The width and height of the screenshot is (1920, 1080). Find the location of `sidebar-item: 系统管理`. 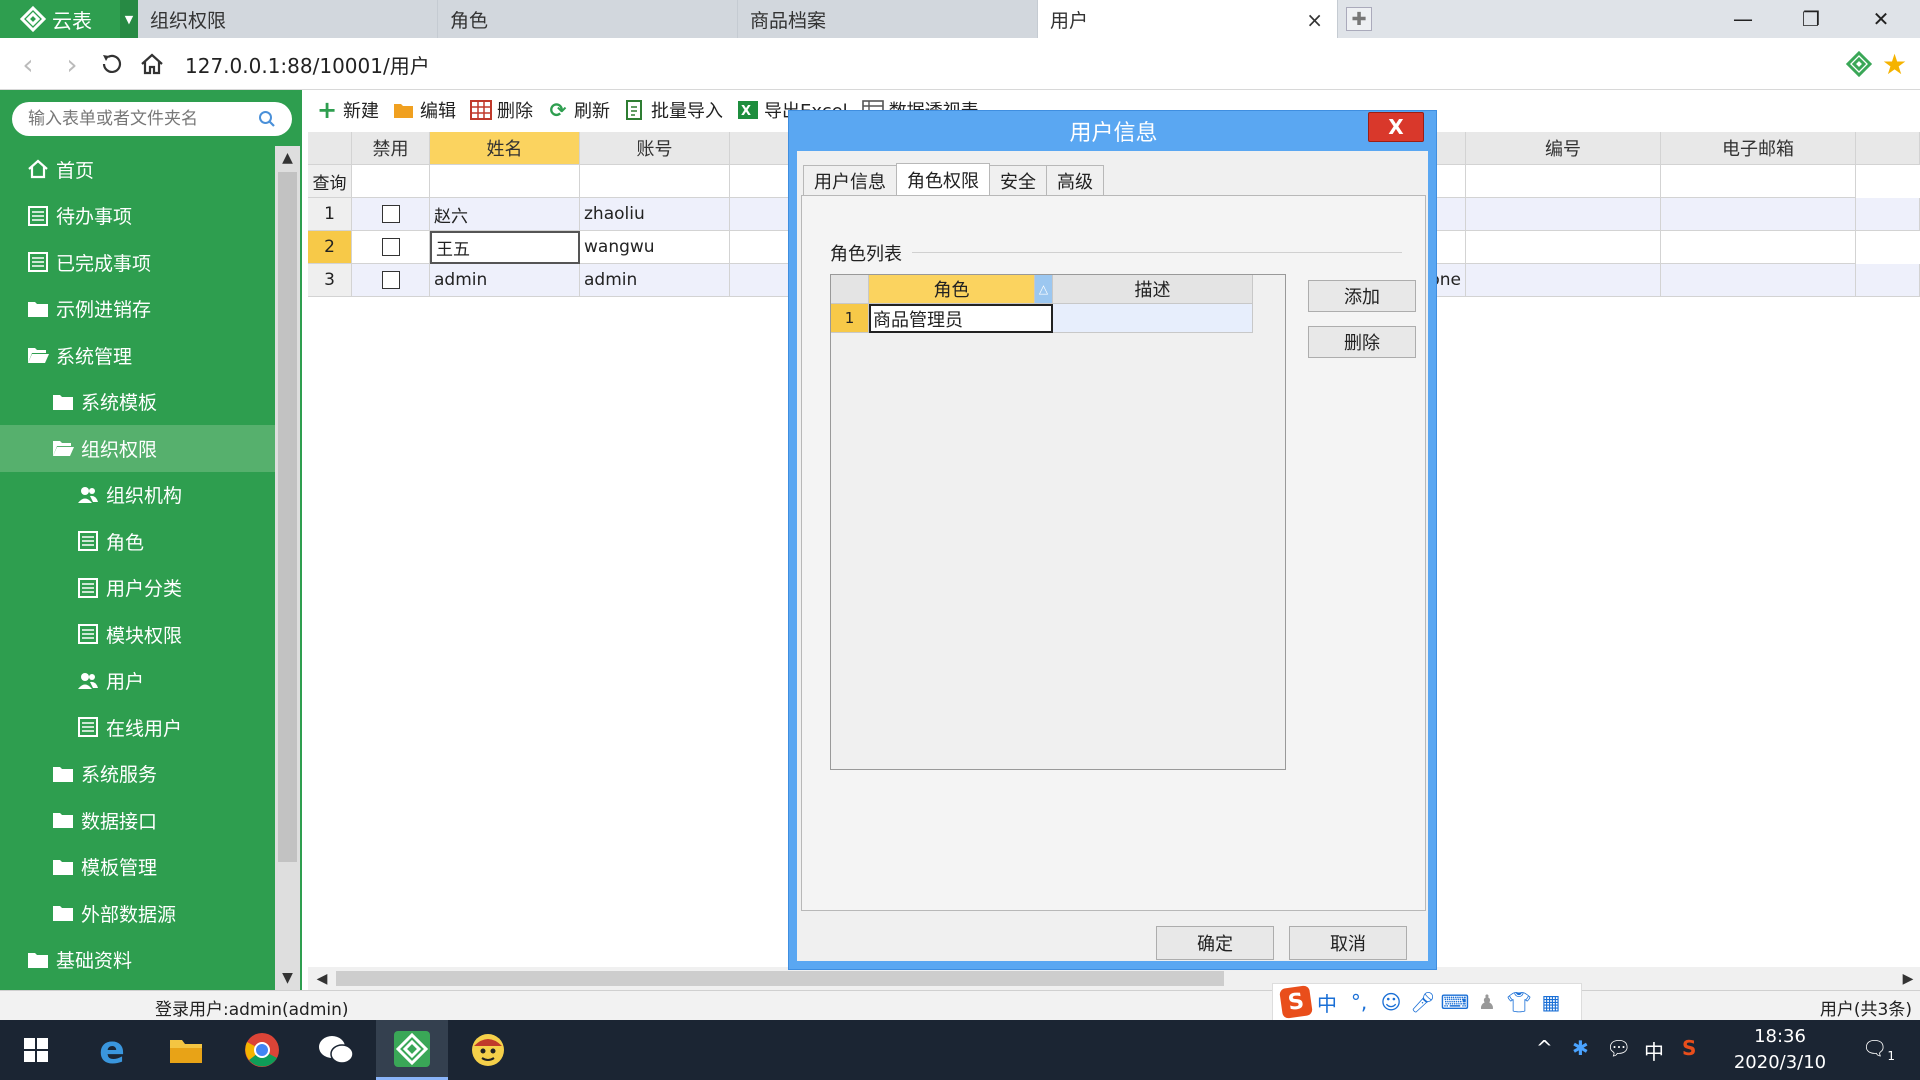

sidebar-item: 系统管理 is located at coordinates (137, 355).